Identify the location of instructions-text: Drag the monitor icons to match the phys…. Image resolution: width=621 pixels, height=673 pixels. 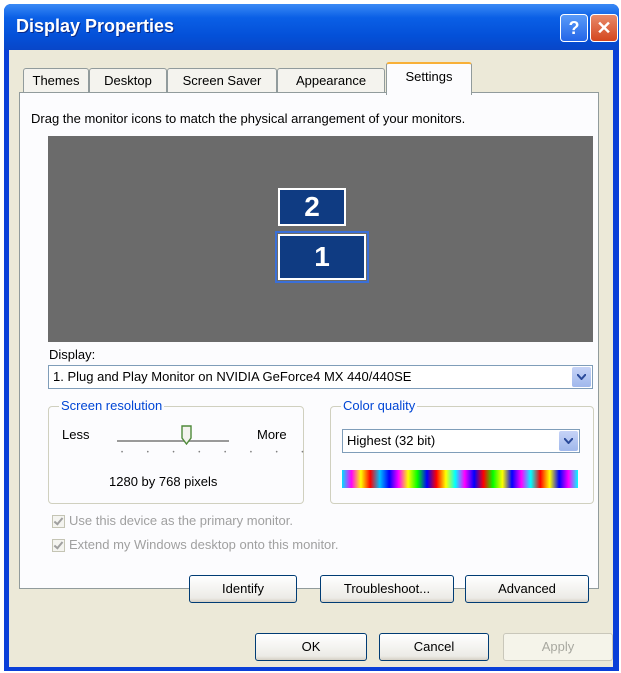
(248, 118).